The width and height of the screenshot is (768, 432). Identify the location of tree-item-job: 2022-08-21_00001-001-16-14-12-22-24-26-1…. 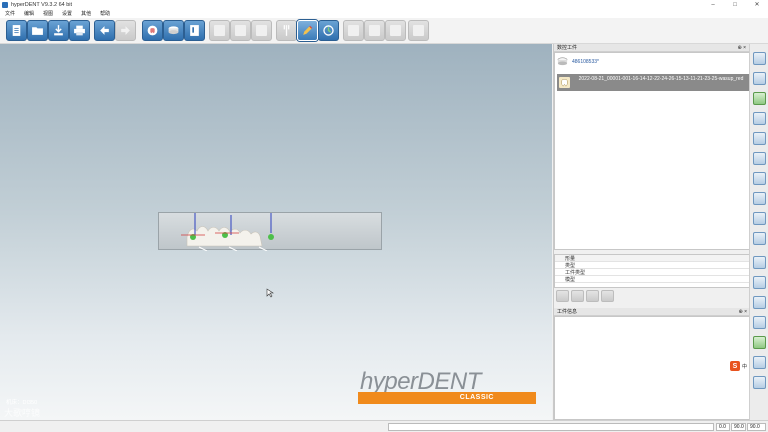
(653, 82).